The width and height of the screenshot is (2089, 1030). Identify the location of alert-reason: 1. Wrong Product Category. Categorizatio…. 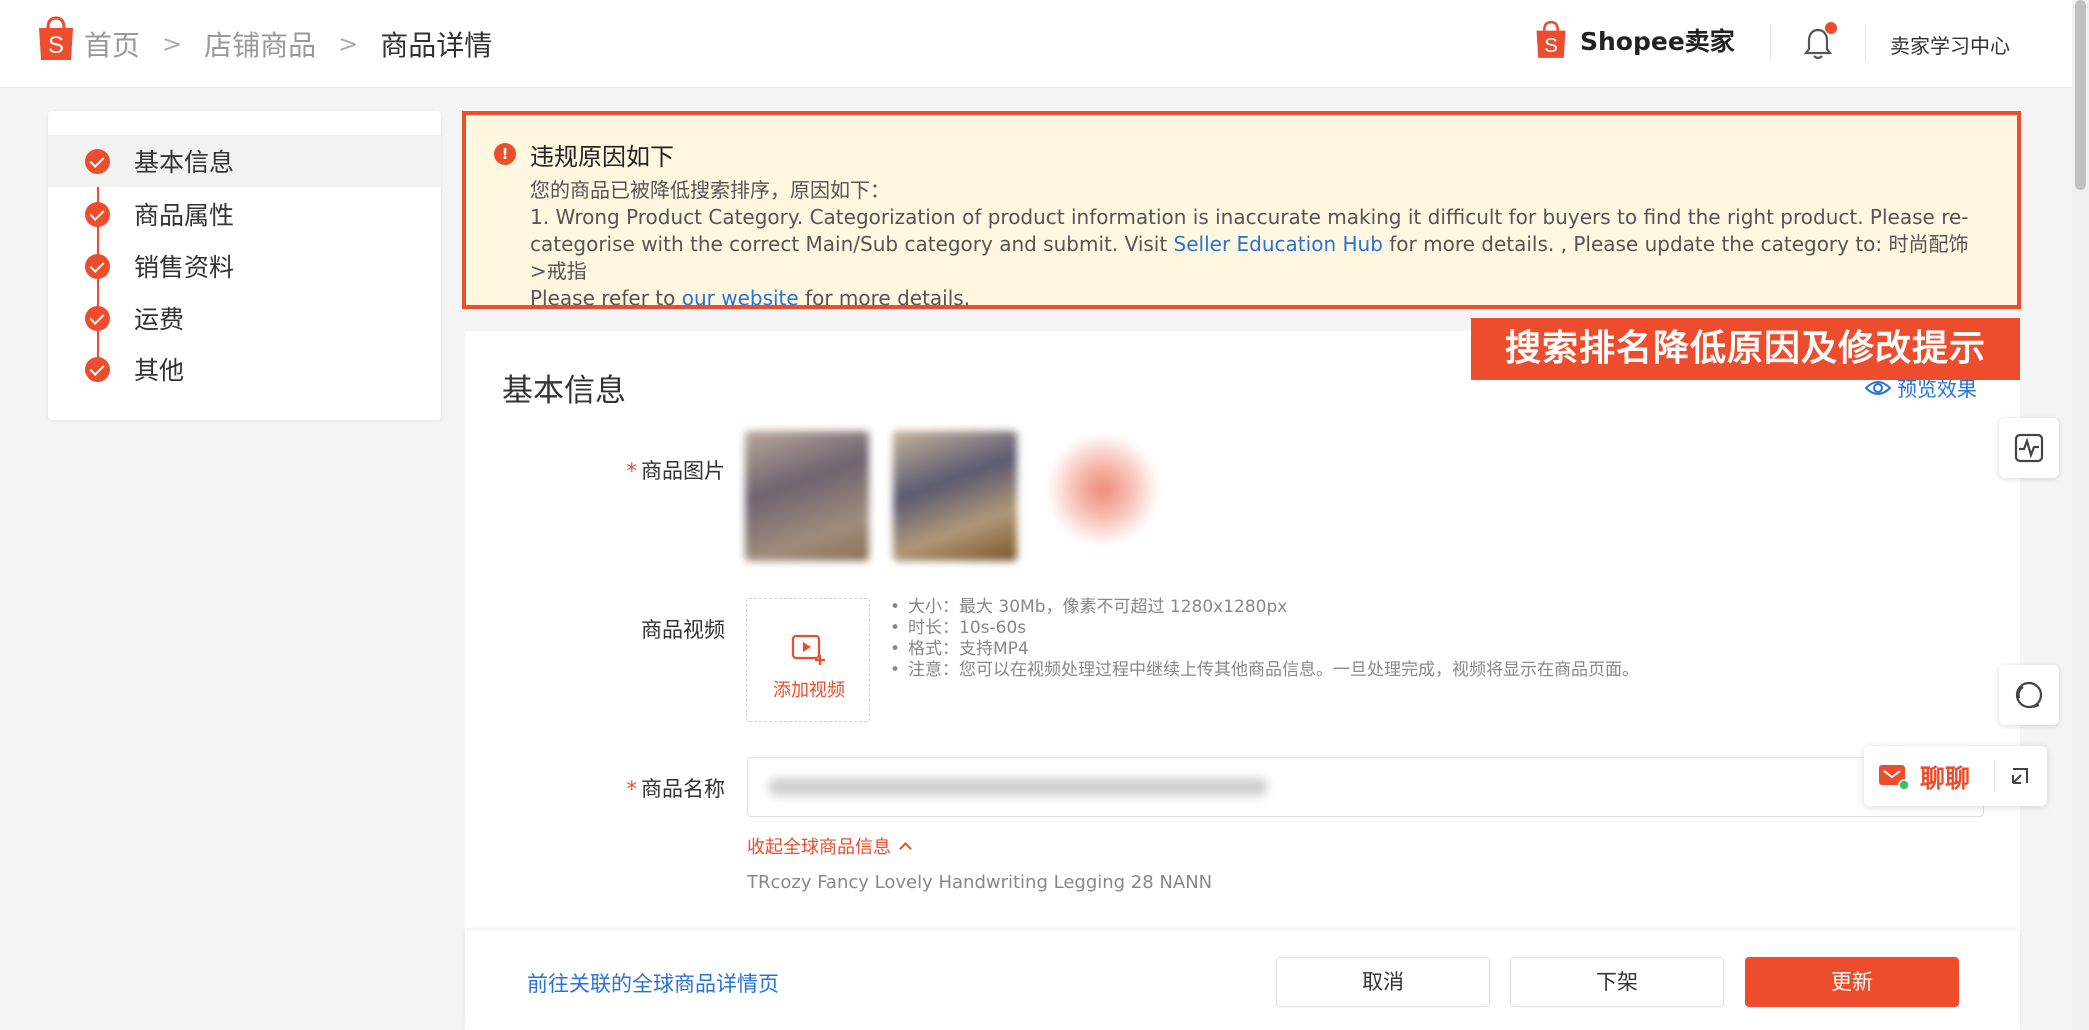
(1250, 244).